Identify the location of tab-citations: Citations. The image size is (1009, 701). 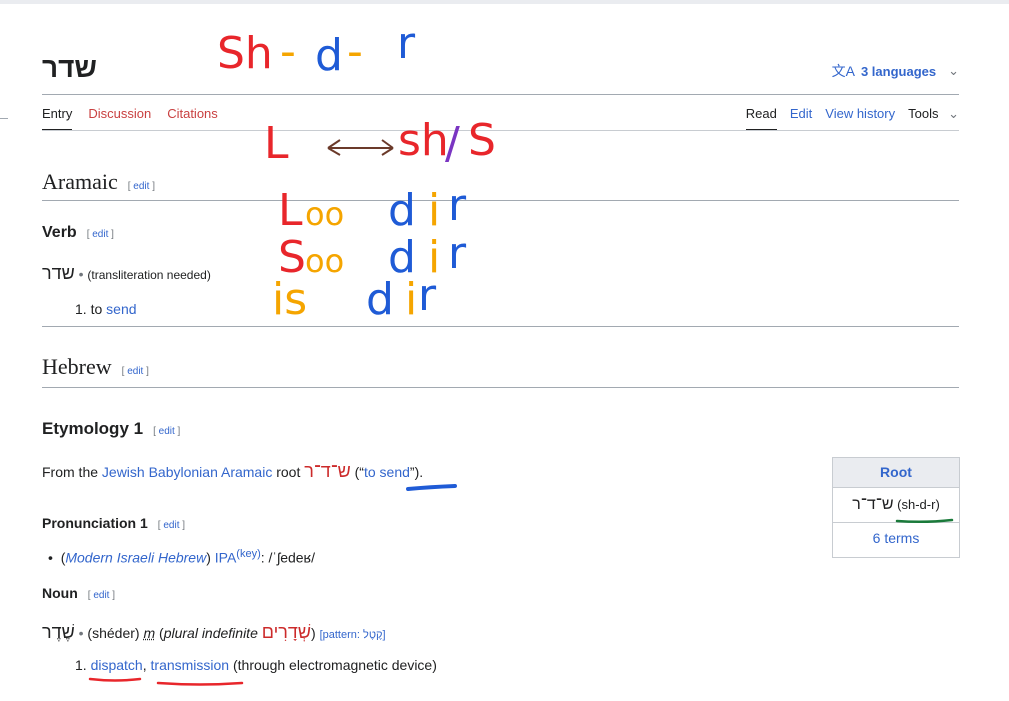
(192, 118).